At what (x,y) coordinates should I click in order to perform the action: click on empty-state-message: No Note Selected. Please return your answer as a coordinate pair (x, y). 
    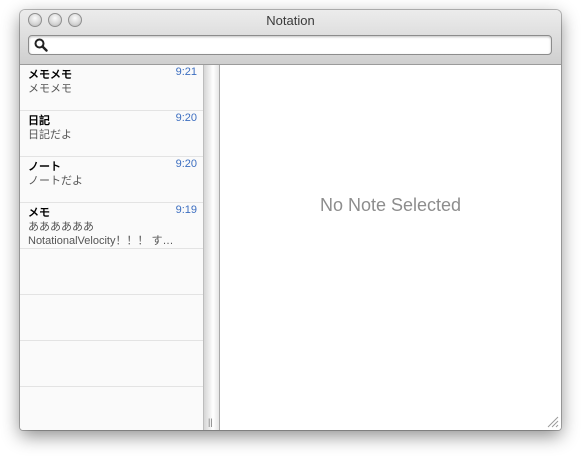
    Looking at the image, I should click on (390, 205).